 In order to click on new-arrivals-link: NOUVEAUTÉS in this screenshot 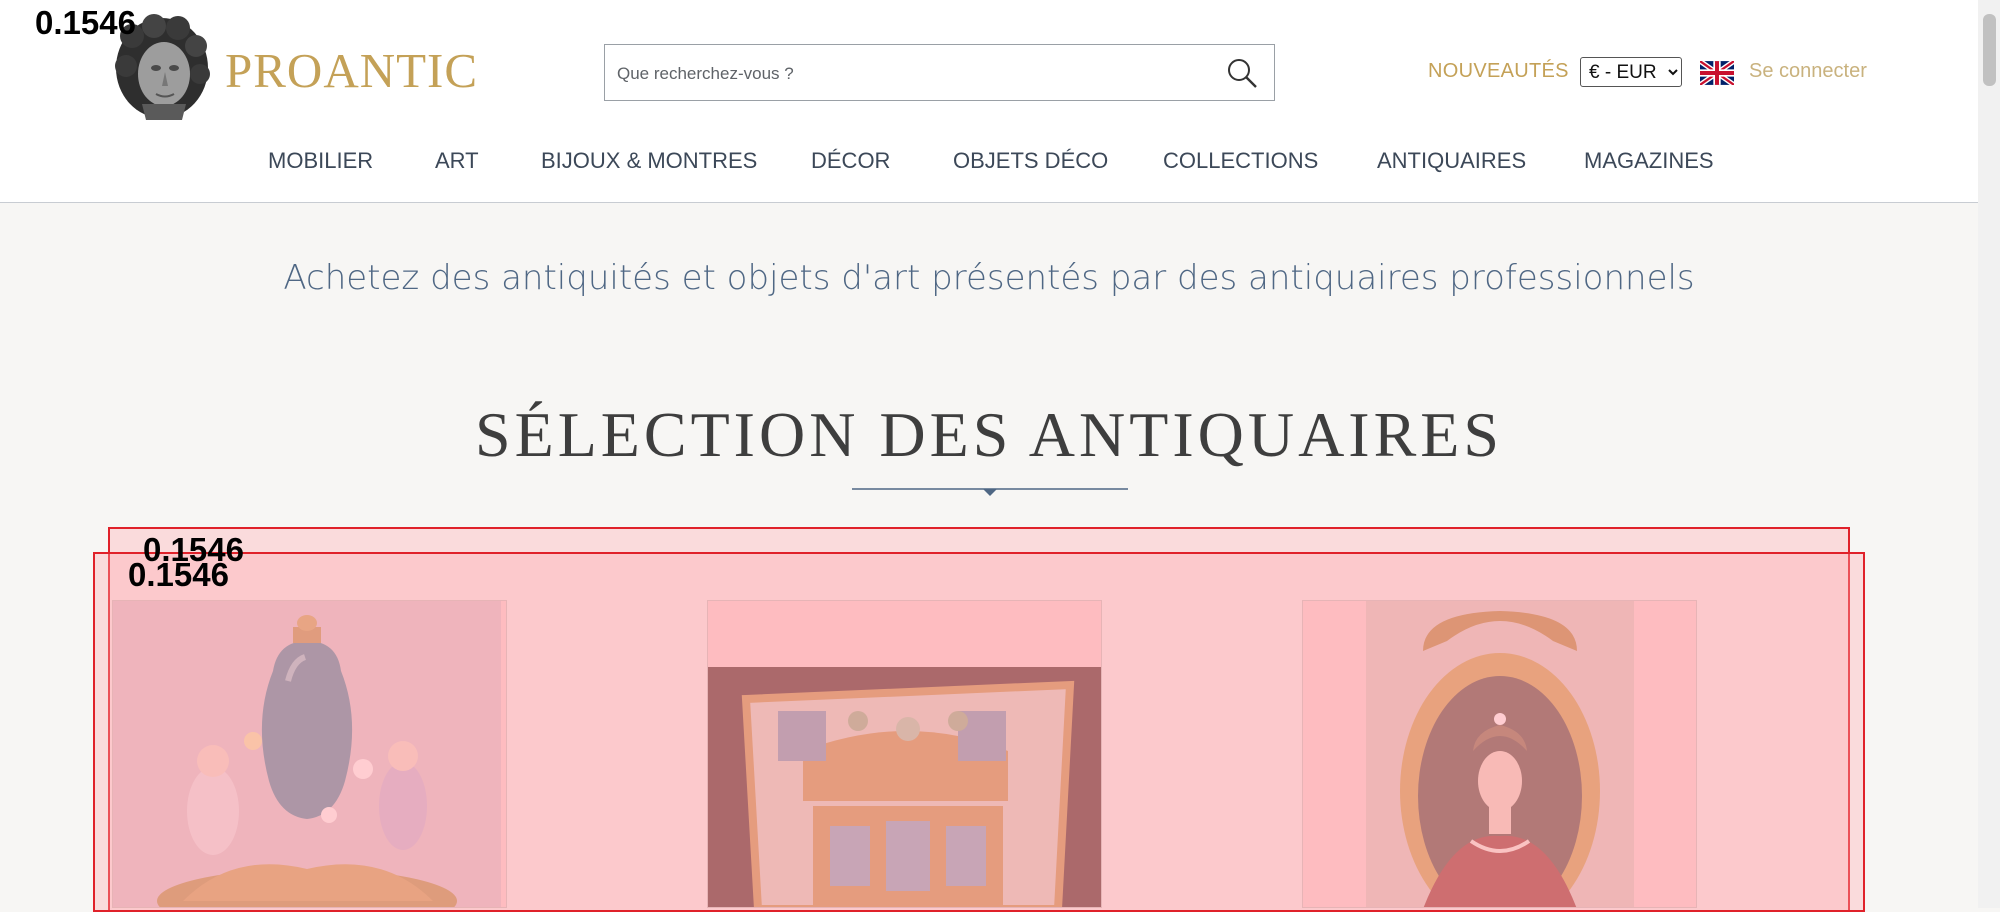, I will do `click(1498, 71)`.